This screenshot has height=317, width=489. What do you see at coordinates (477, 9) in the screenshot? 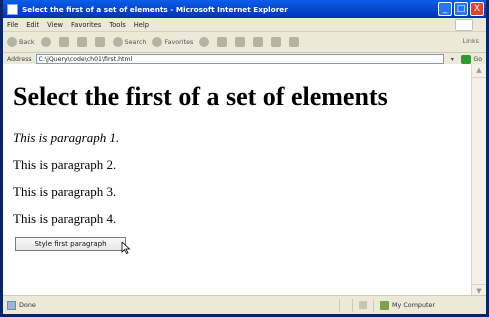
I see `close-button: X` at bounding box center [477, 9].